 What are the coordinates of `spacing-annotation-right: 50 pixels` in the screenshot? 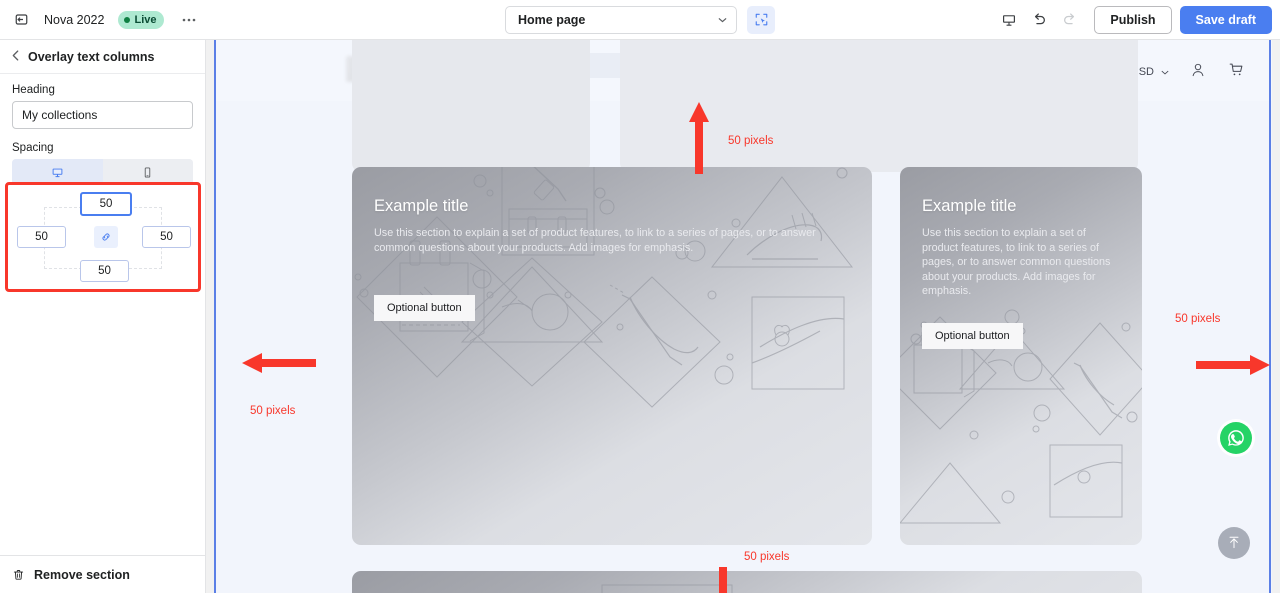 It's located at (1198, 319).